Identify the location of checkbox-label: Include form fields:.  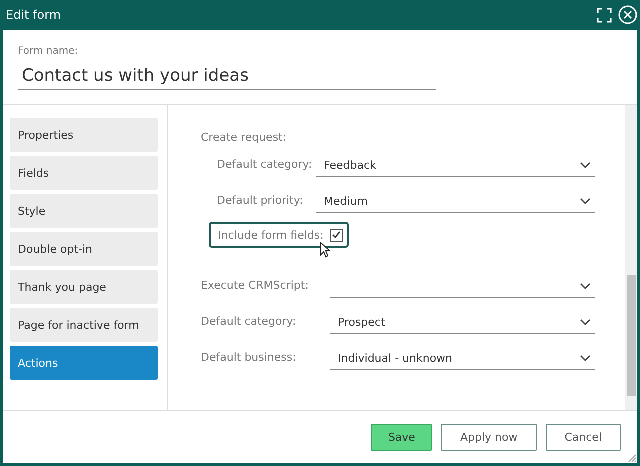
(271, 235).